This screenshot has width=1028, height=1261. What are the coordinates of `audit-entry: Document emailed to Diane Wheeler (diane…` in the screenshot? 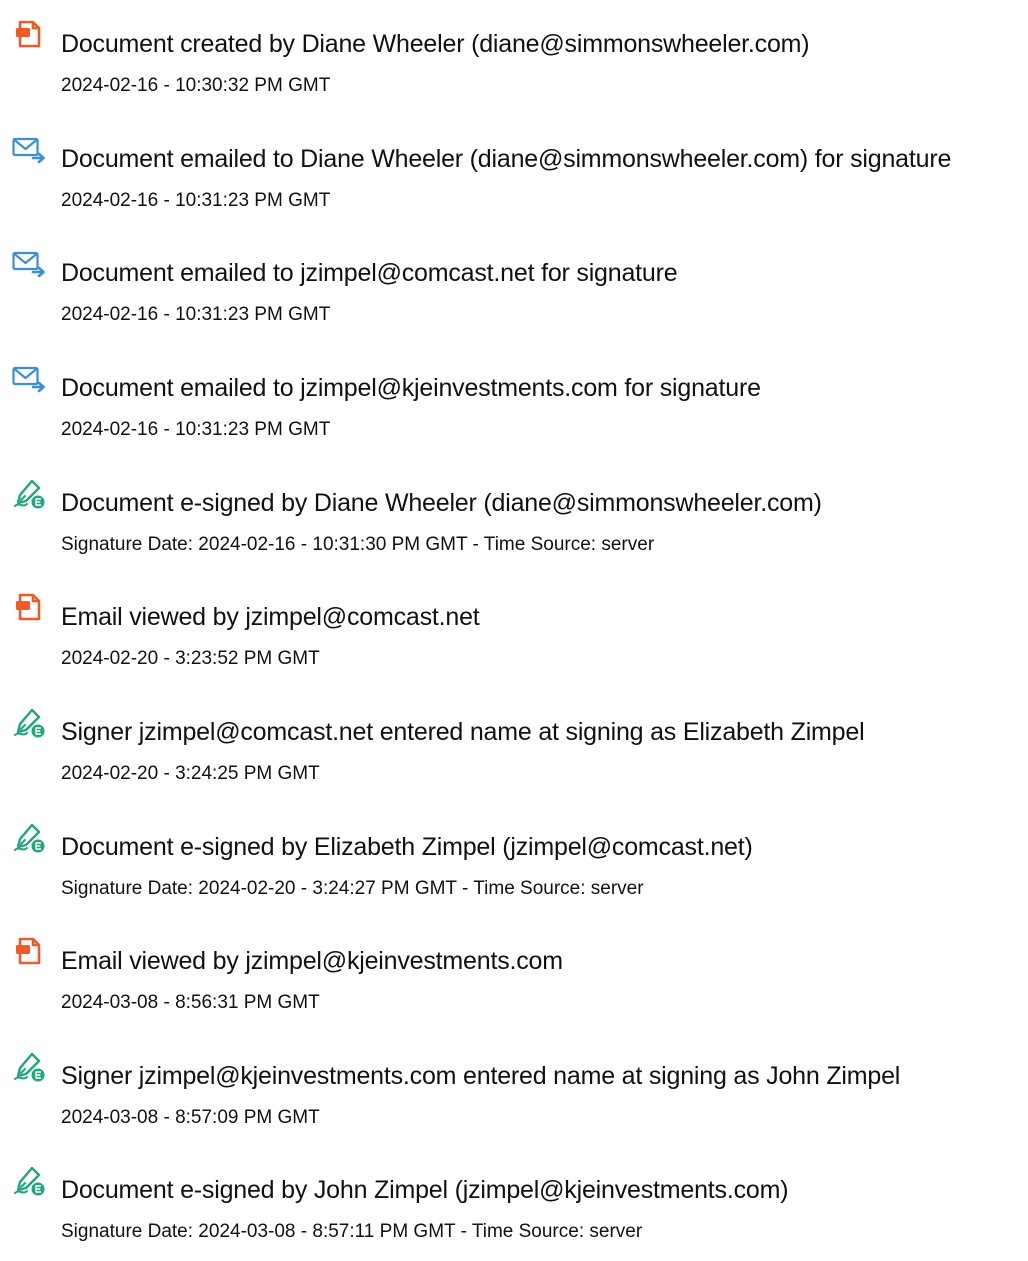 It's located at (514, 180).